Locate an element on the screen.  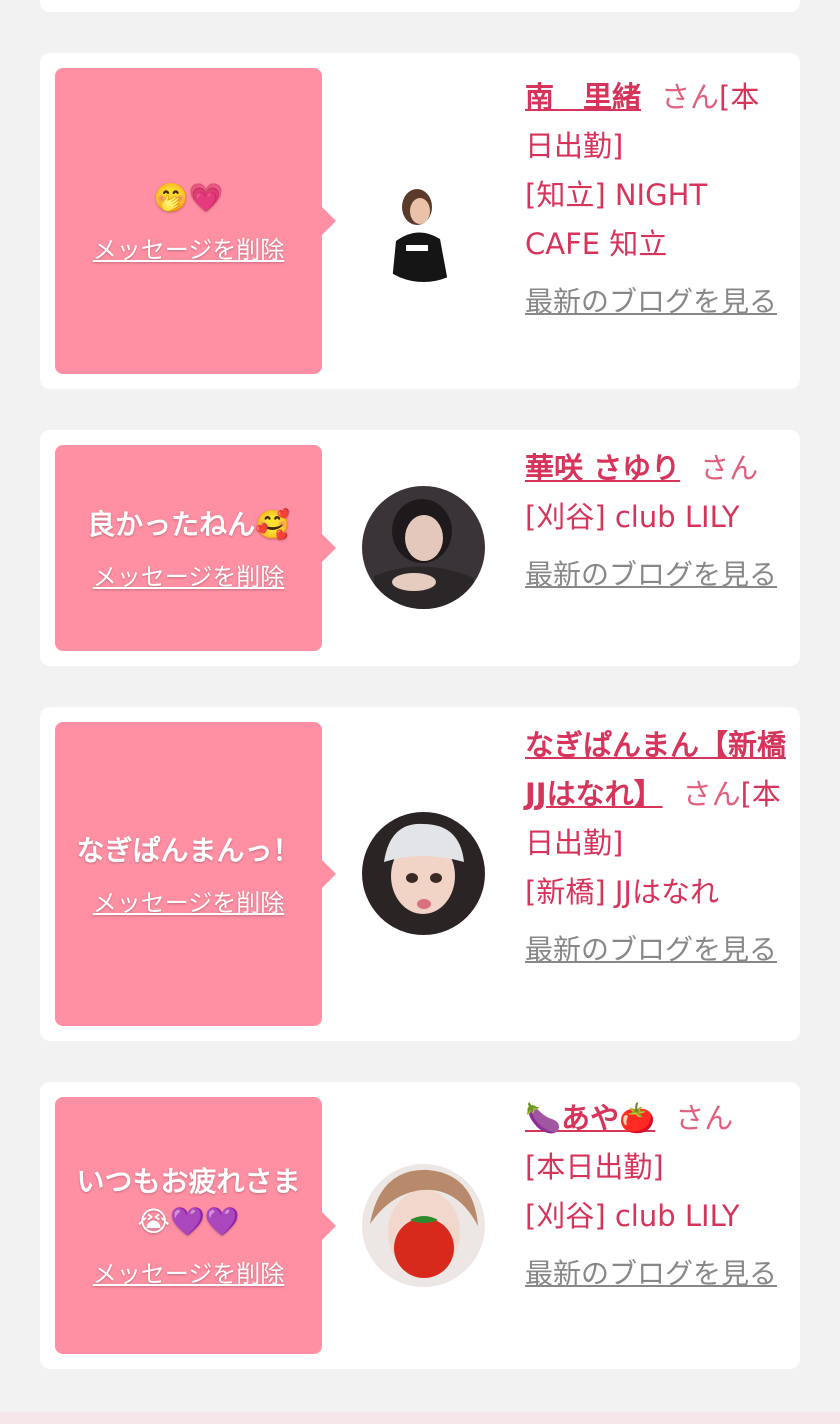
message-bubble: なぎぱんまんっ！ メッセージを削除 is located at coordinates (195, 874).